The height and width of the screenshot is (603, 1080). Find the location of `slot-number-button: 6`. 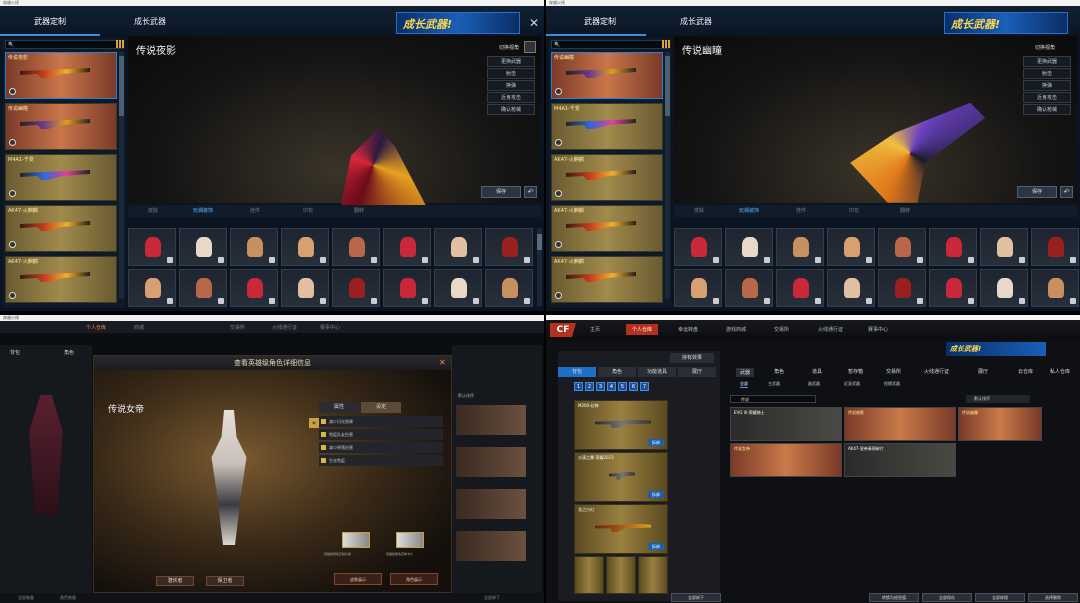

slot-number-button: 6 is located at coordinates (633, 386).